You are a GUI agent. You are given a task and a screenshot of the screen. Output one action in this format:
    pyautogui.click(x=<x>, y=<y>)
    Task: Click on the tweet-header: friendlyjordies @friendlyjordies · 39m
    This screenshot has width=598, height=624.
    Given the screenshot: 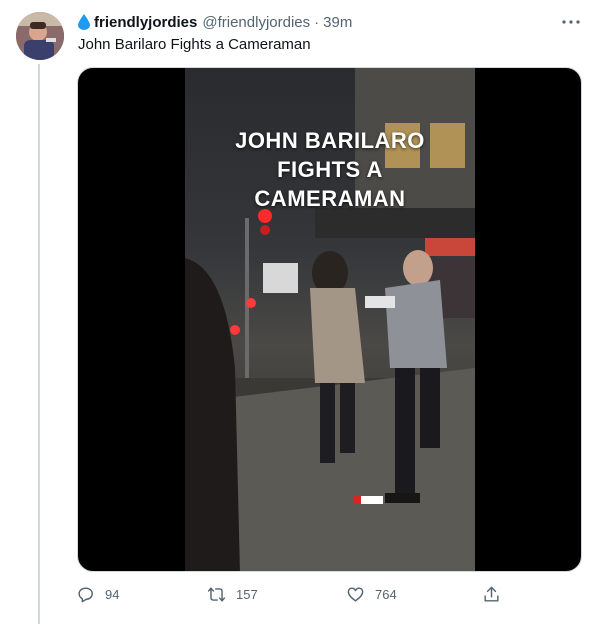 What is the action you would take?
    pyautogui.click(x=215, y=22)
    